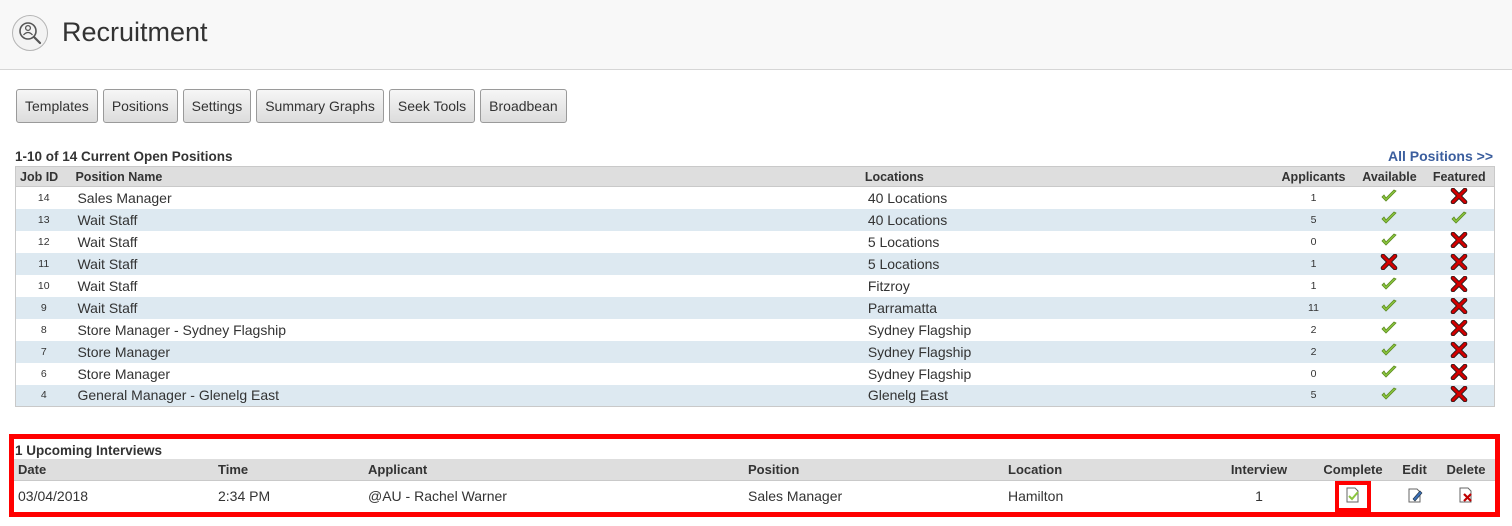 The width and height of the screenshot is (1512, 526). I want to click on position-locations: Parramatta, so click(1066, 307).